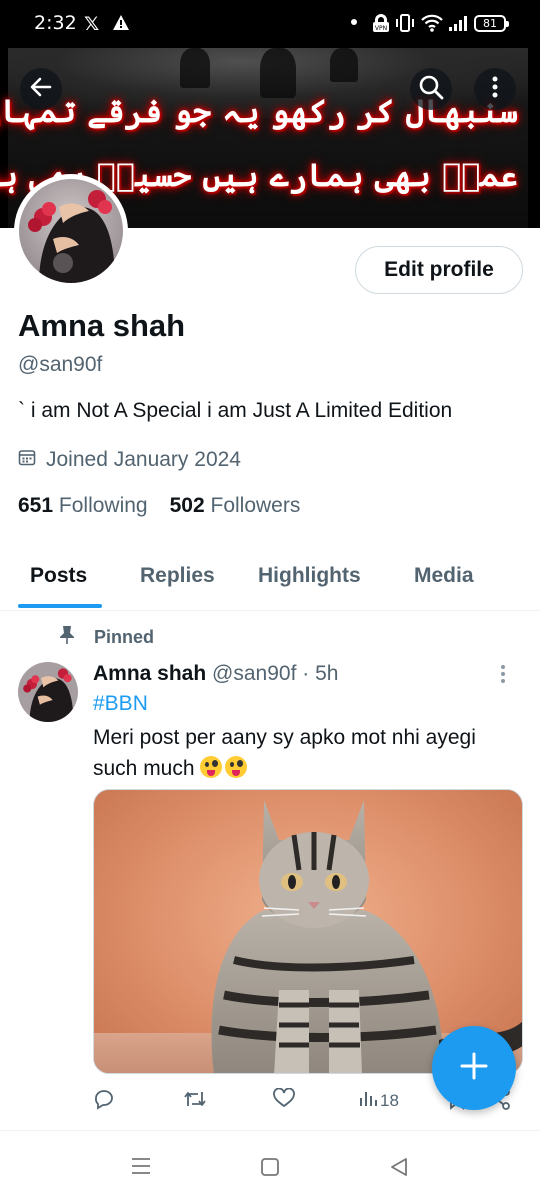 This screenshot has height=1200, width=540. I want to click on system-nav-bar, so click(270, 1165).